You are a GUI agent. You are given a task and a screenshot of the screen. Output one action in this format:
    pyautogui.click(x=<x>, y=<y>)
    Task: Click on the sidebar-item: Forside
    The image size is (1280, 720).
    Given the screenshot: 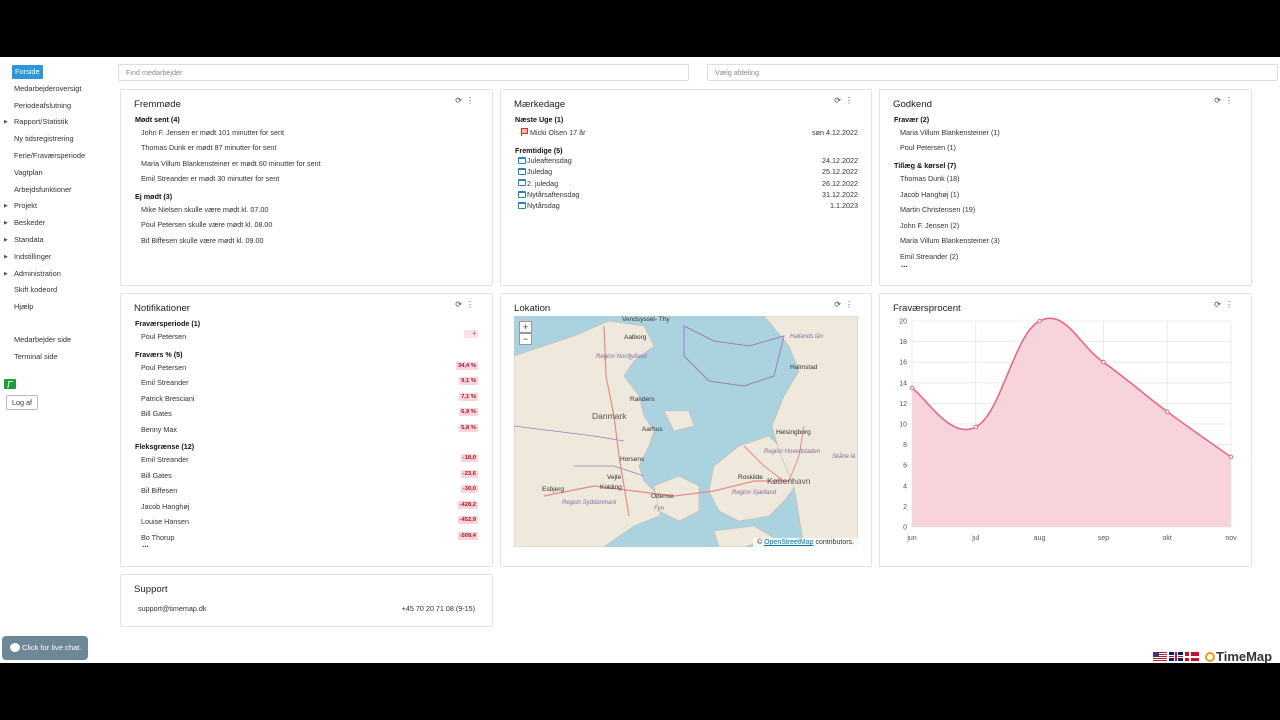 What is the action you would take?
    pyautogui.click(x=56, y=72)
    